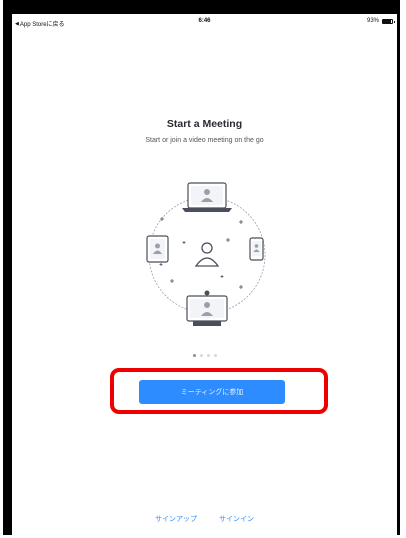  Describe the element at coordinates (204, 124) in the screenshot. I see `page-title: Start a Meeting` at that location.